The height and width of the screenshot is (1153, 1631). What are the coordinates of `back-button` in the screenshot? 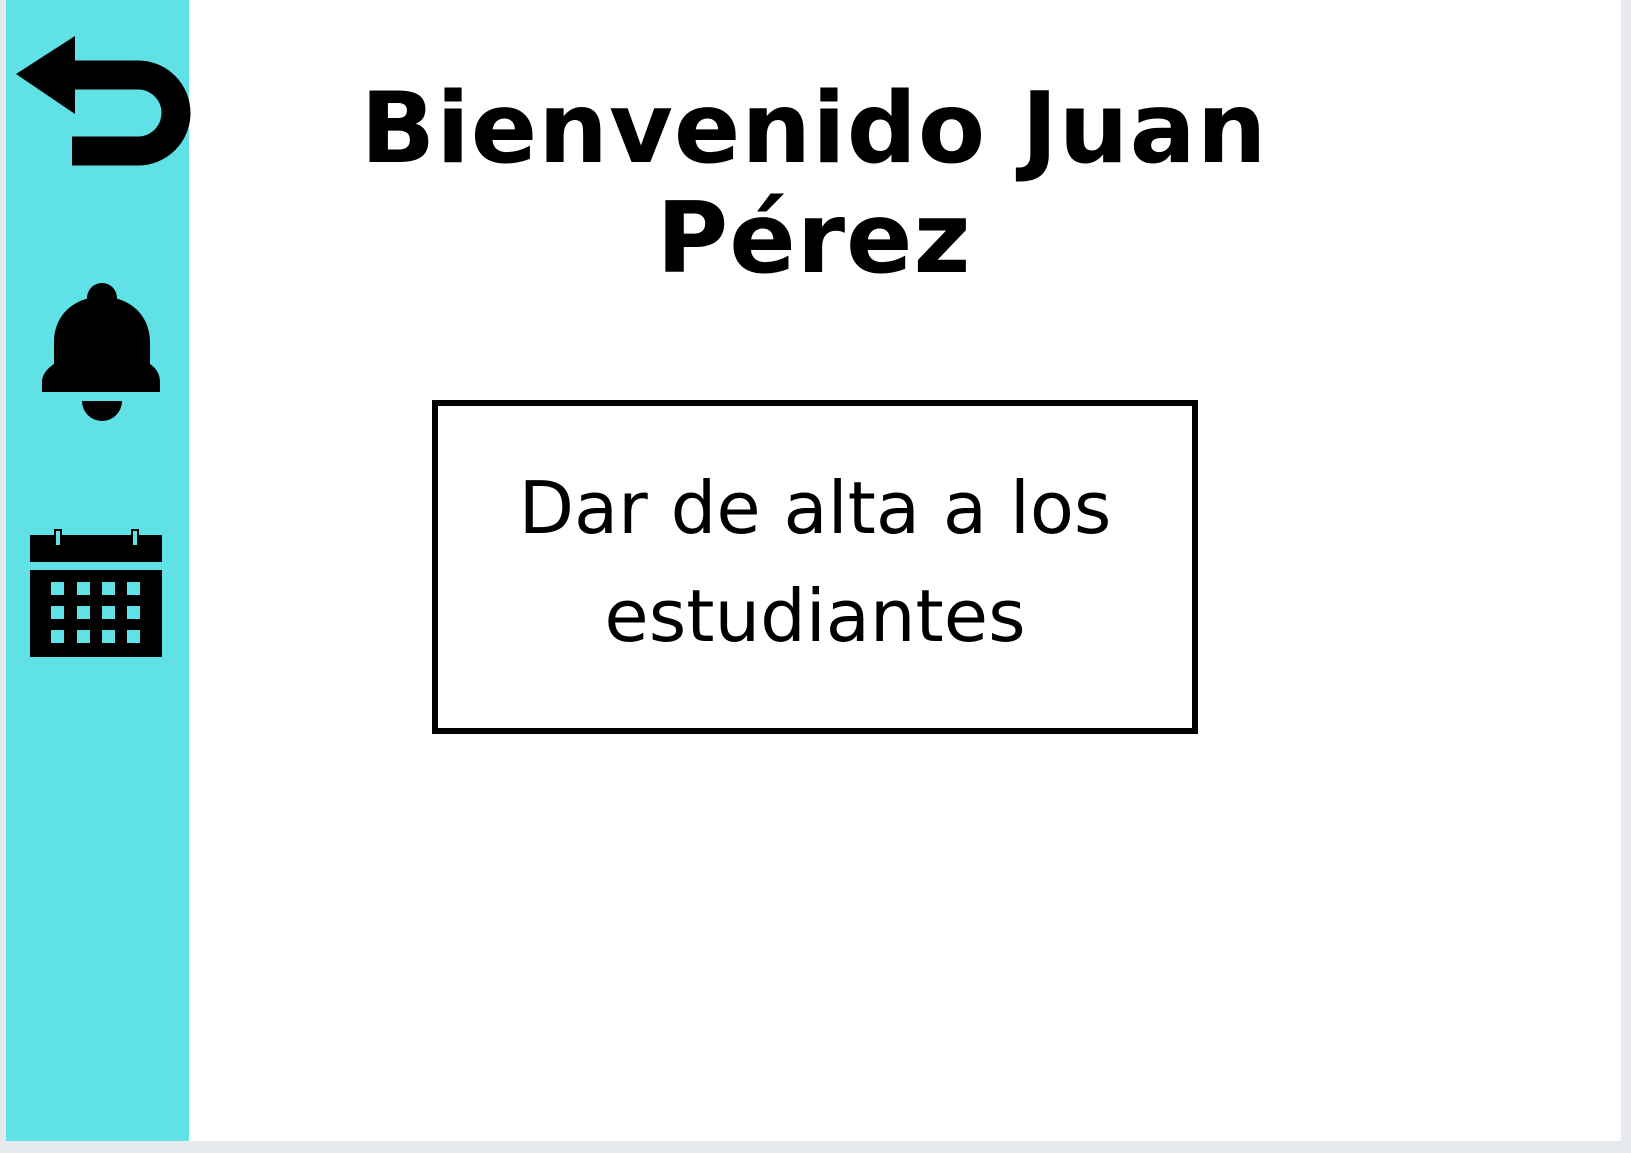 It's located at (103, 106).